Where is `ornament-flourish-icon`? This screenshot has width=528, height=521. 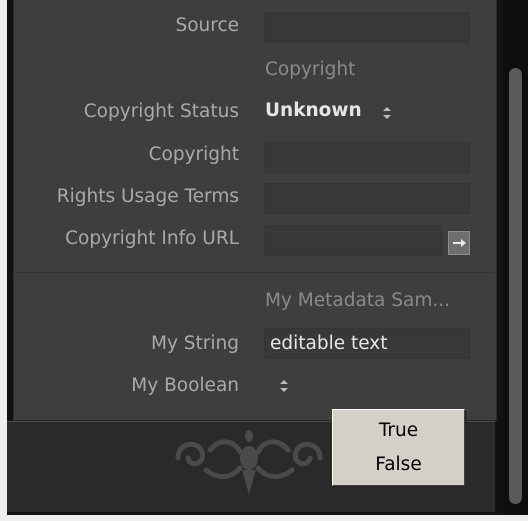
ornament-flourish-icon is located at coordinates (249, 462).